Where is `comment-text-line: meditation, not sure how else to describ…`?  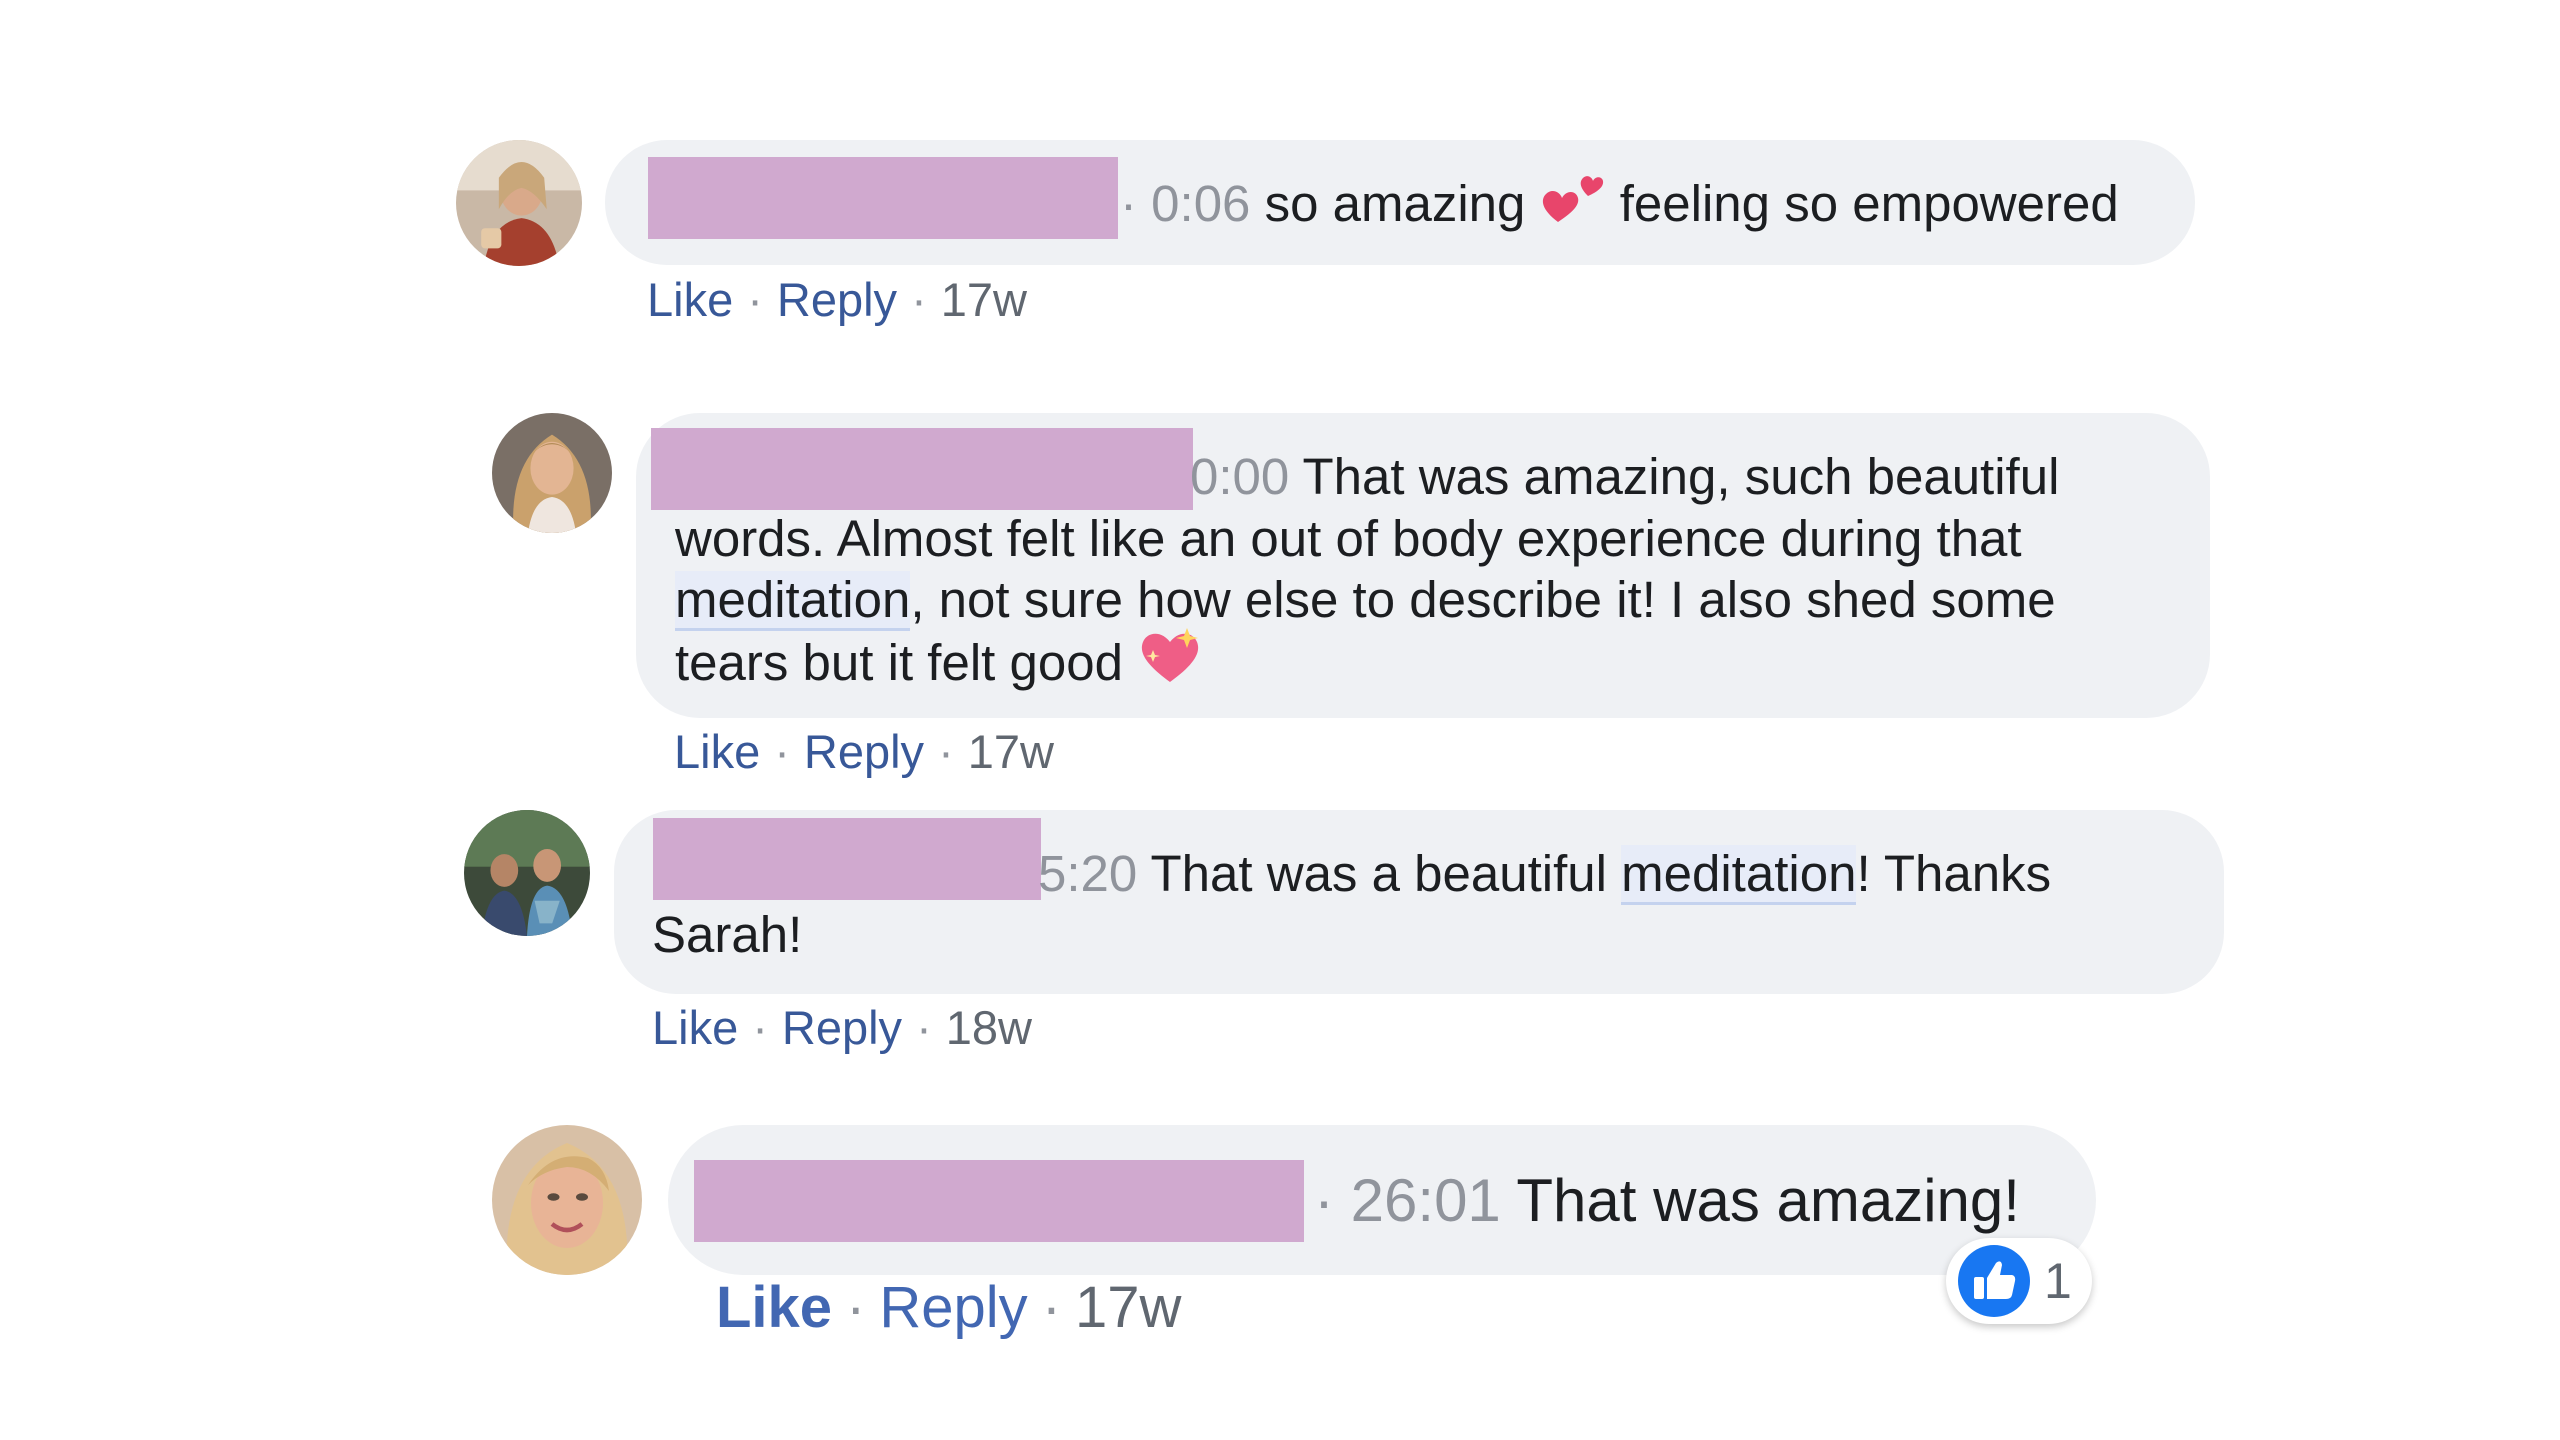
comment-text-line: meditation, not sure how else to describ… is located at coordinates (1365, 600).